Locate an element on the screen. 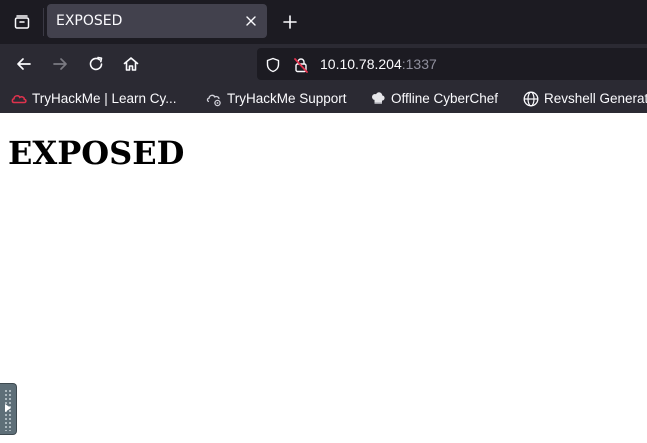 This screenshot has width=647, height=443. tab-close-button is located at coordinates (251, 21).